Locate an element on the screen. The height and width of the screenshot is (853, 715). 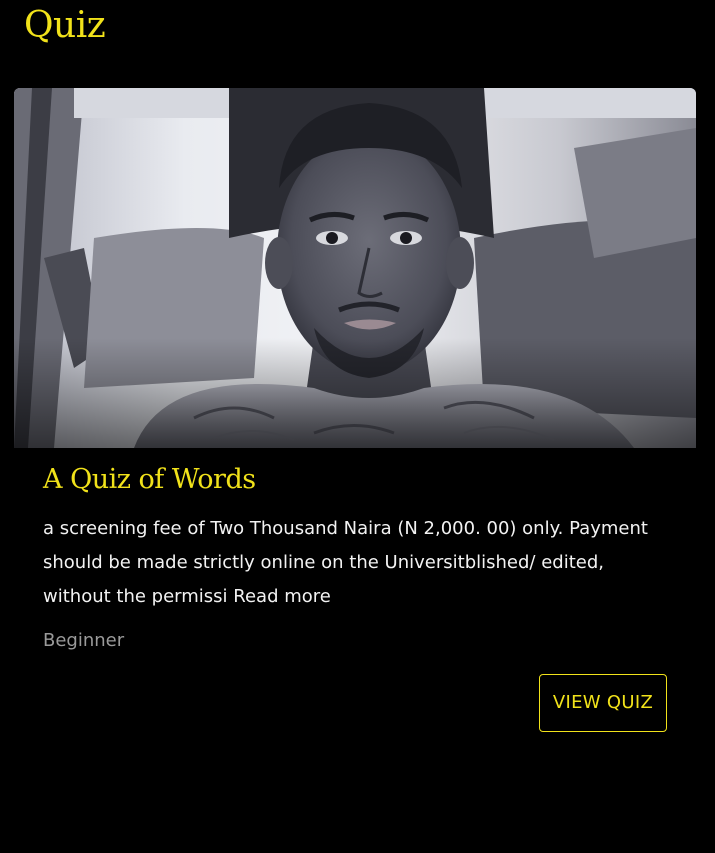
quiz-title: A Quiz of Words is located at coordinates (149, 480).